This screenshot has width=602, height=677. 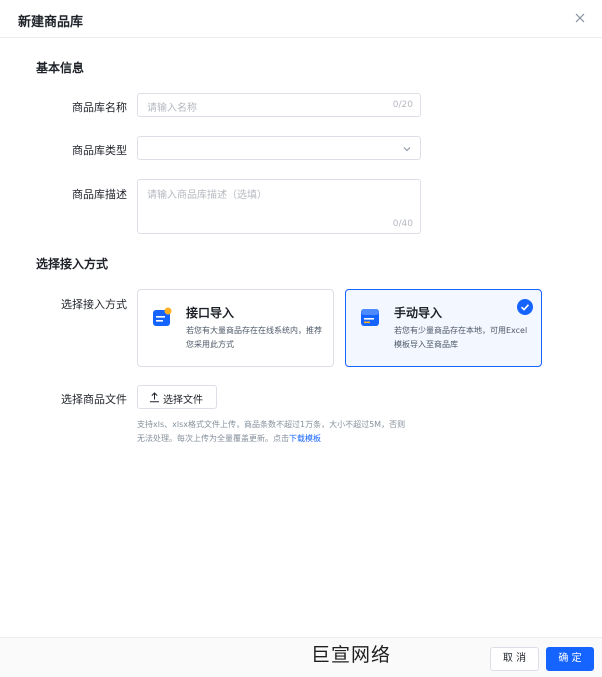 I want to click on option-desc: 若您有少量商品存在本地，可用Excel模板导入至商品库, so click(x=461, y=337).